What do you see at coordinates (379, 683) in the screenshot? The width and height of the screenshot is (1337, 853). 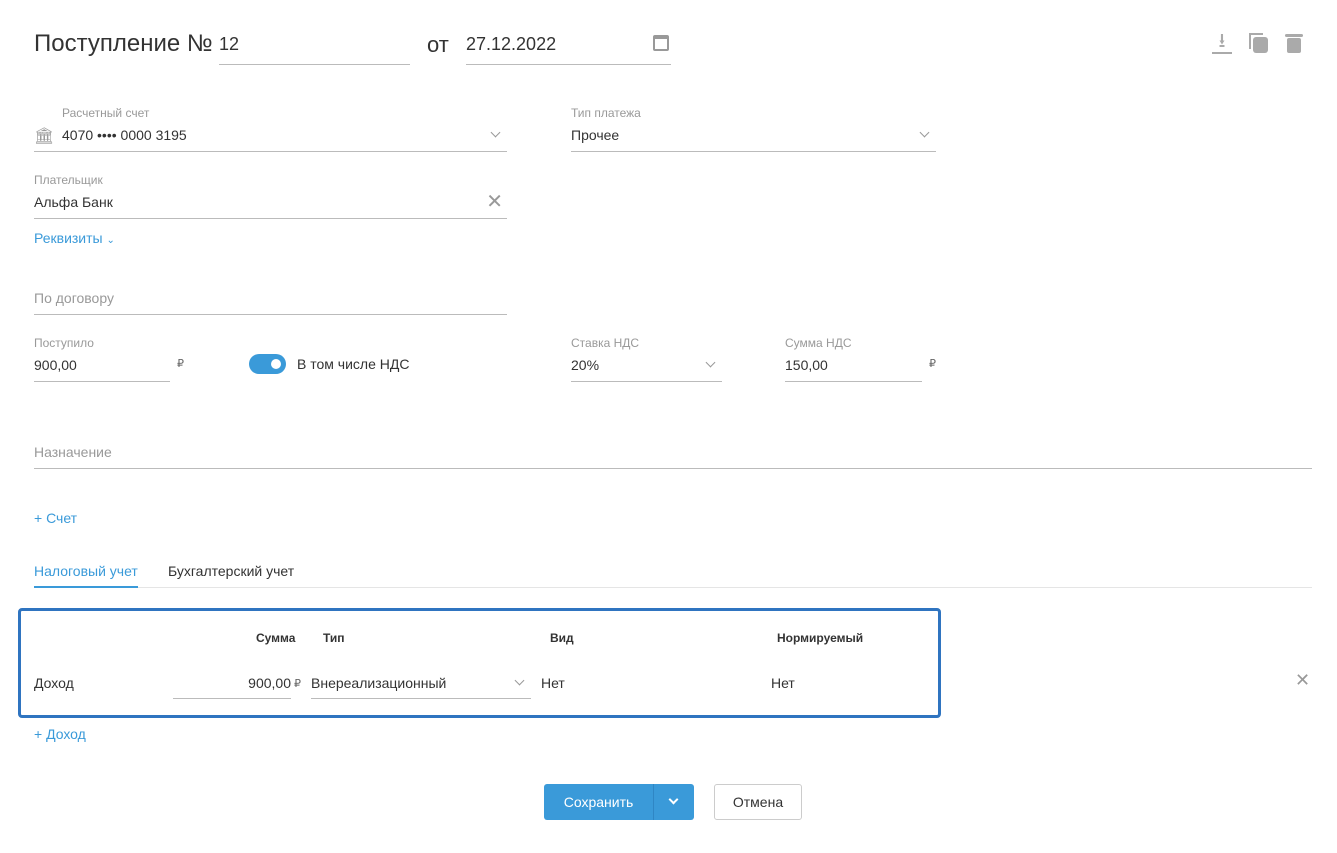 I see `row-type-value: Внереализационный` at bounding box center [379, 683].